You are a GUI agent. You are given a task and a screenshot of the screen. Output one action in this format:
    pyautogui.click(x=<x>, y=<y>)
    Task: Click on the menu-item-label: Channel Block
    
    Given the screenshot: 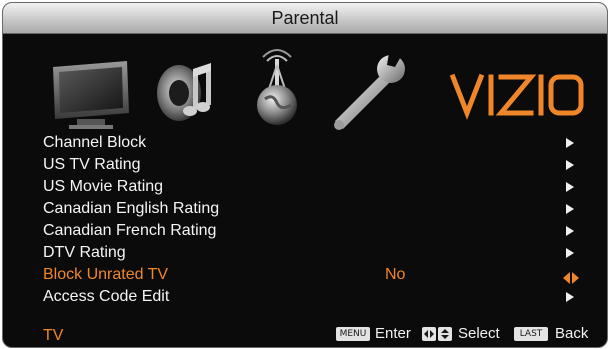 What is the action you would take?
    pyautogui.click(x=95, y=142)
    